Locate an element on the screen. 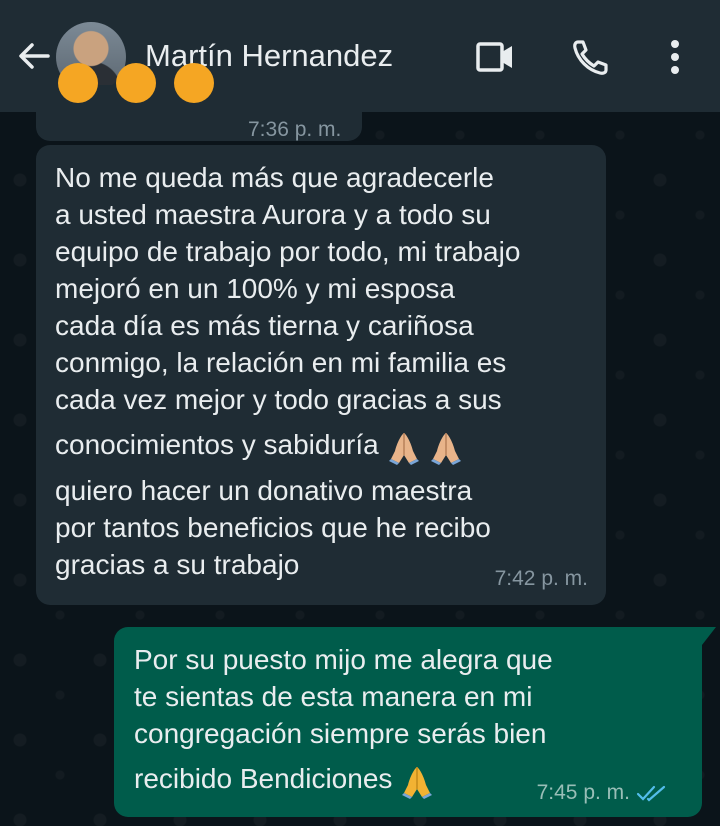  more-options-button is located at coordinates (675, 57).